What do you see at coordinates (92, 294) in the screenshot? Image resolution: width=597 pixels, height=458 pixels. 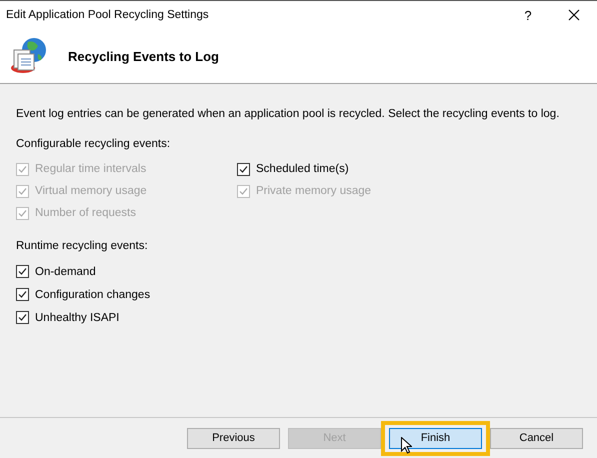 I see `checkbox-label: Configuration changes` at bounding box center [92, 294].